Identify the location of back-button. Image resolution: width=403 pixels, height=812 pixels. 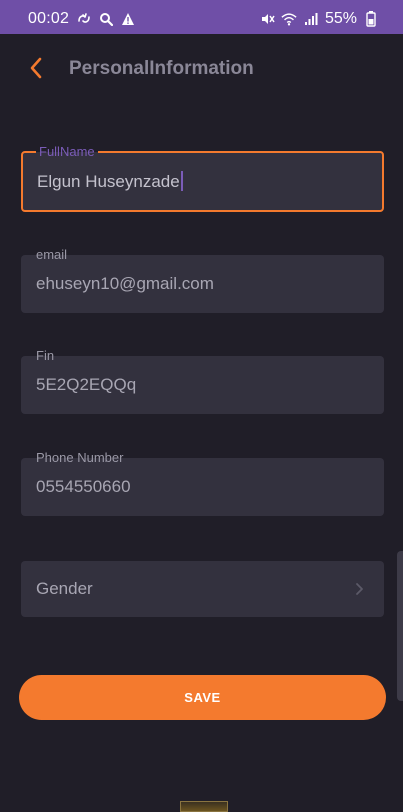
(36, 68).